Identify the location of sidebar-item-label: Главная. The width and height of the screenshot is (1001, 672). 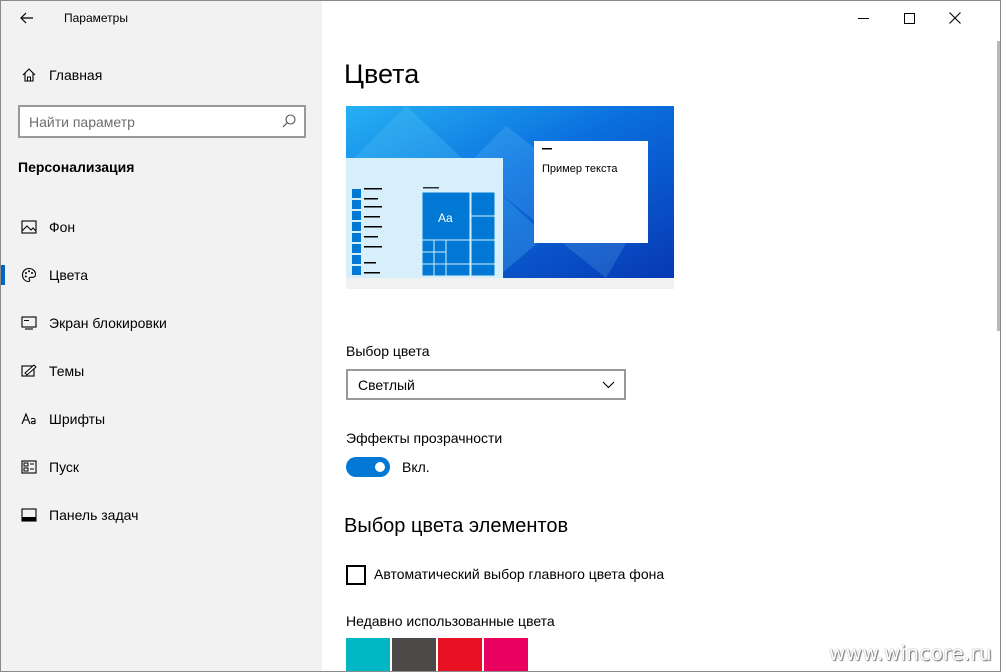
(76, 75).